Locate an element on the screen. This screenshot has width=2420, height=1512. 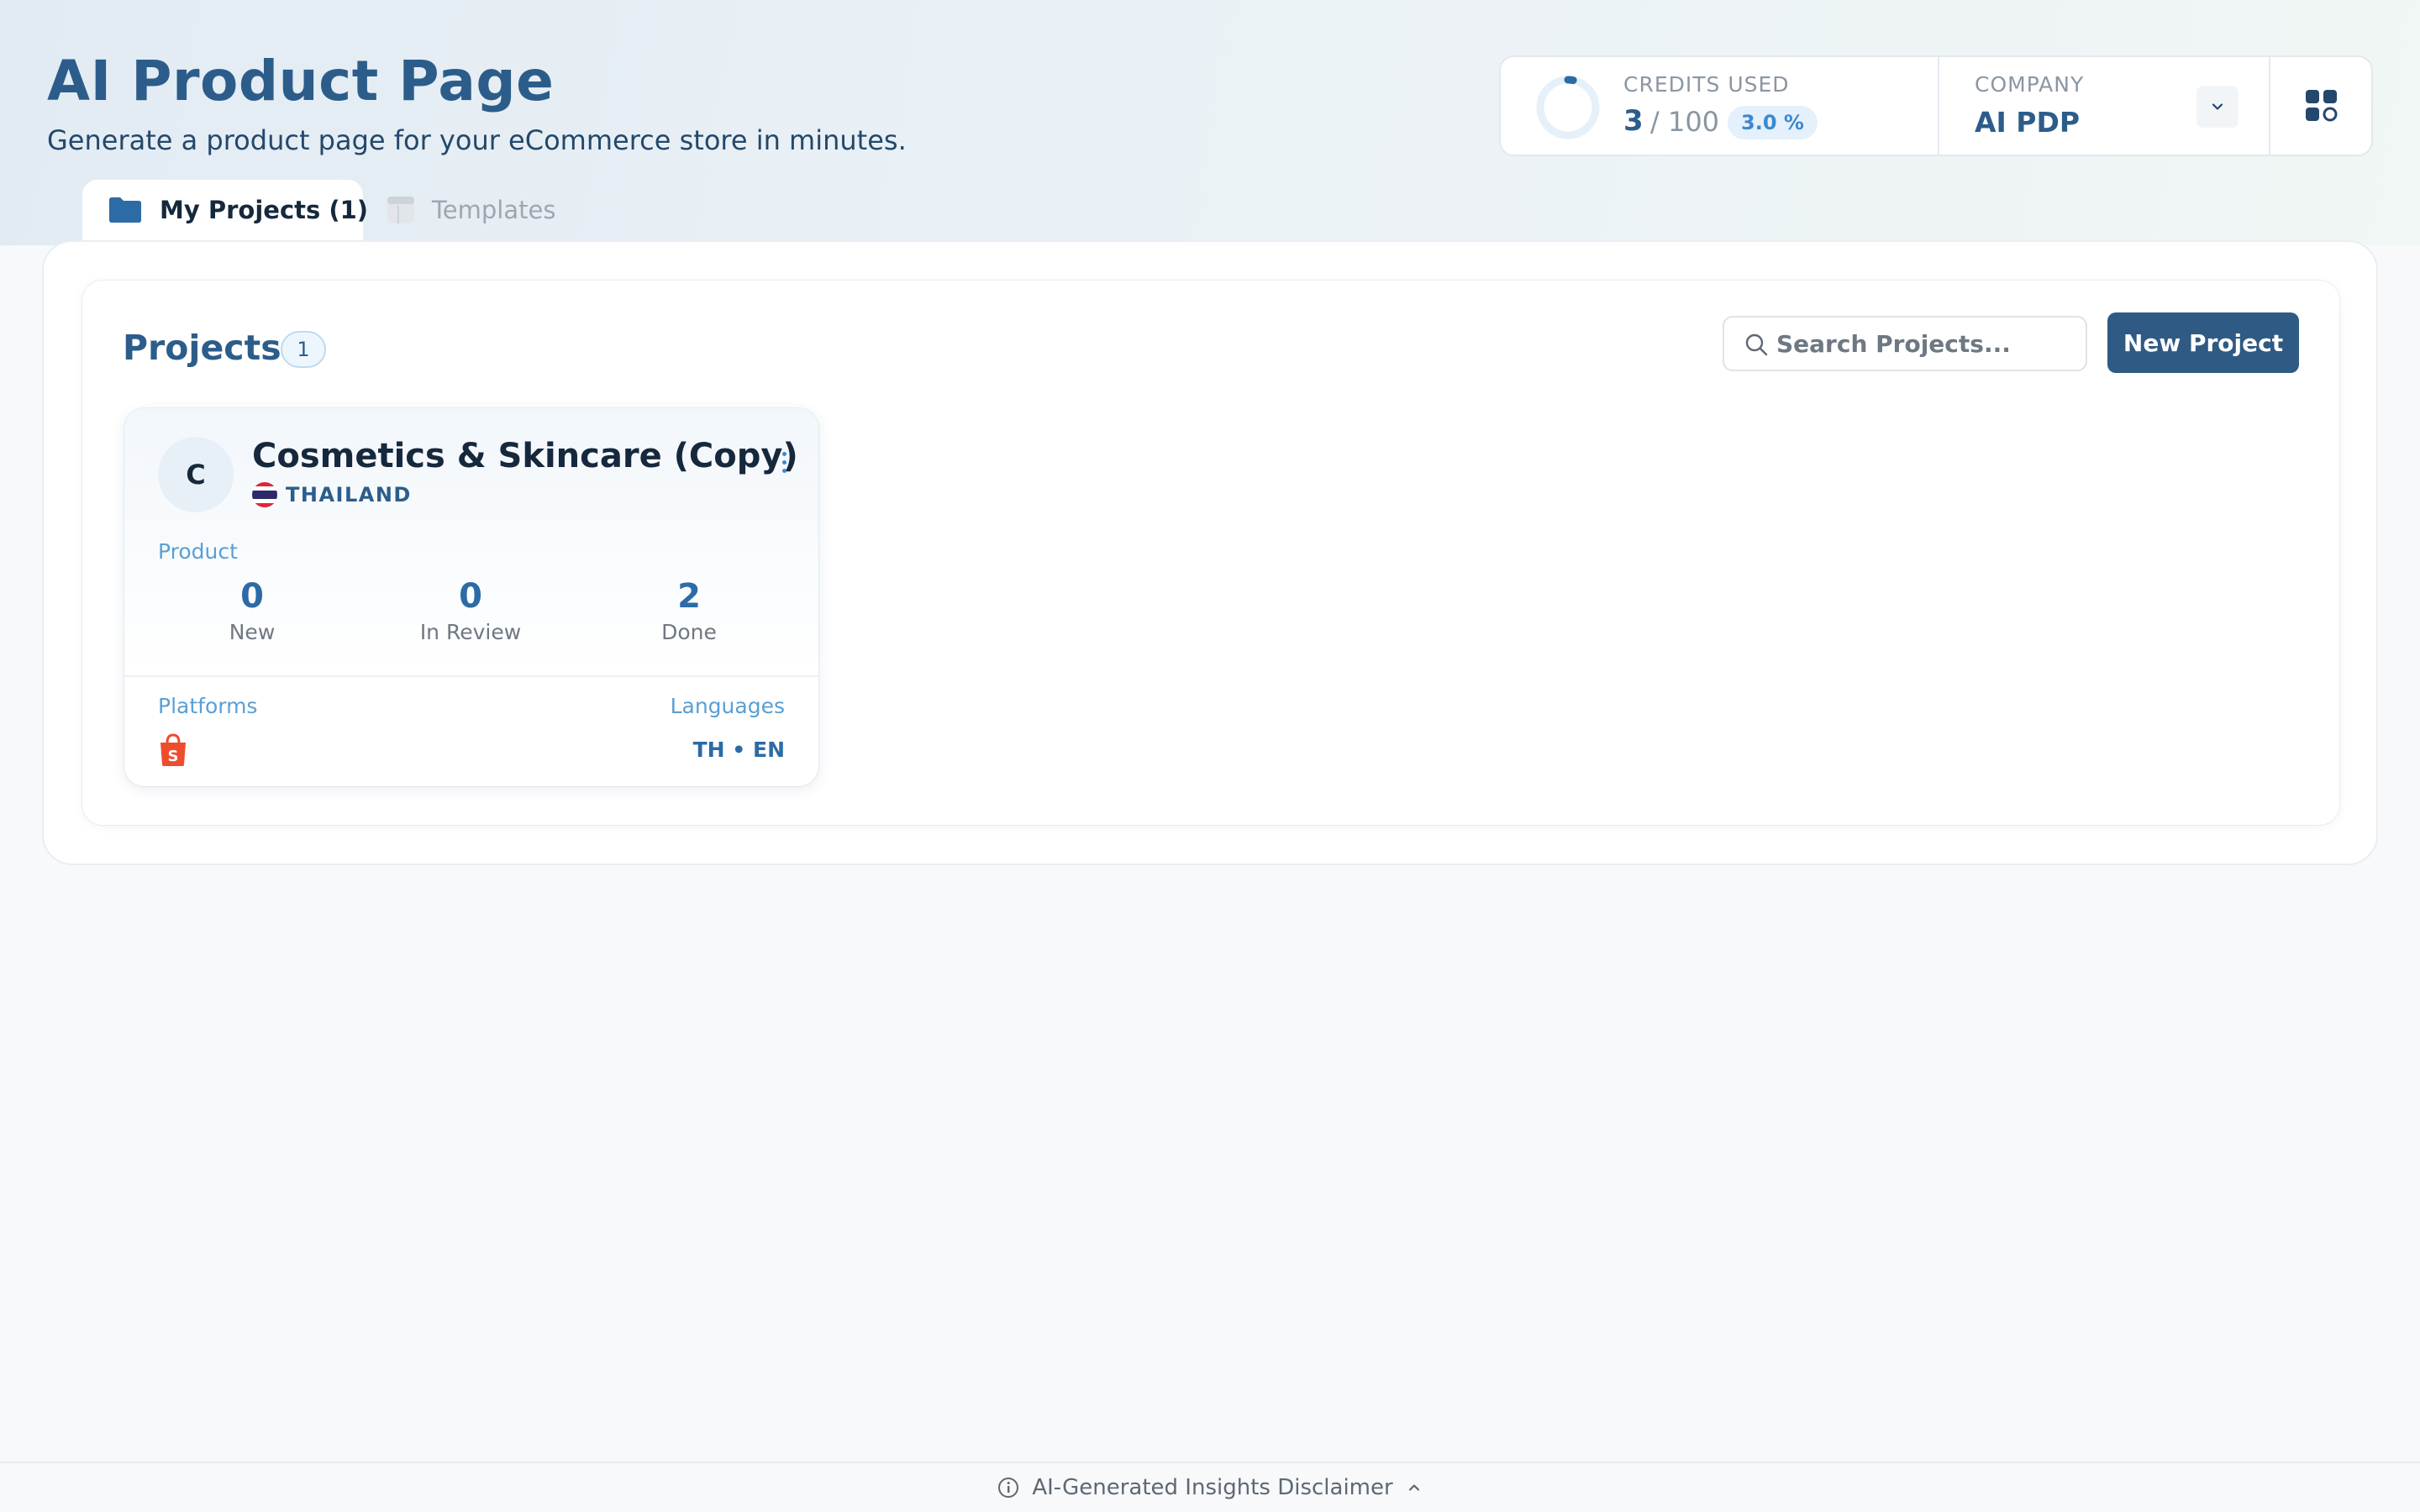
disclaimer-footer: AI-Generated Insights Disclaimer is located at coordinates (1210, 1487).